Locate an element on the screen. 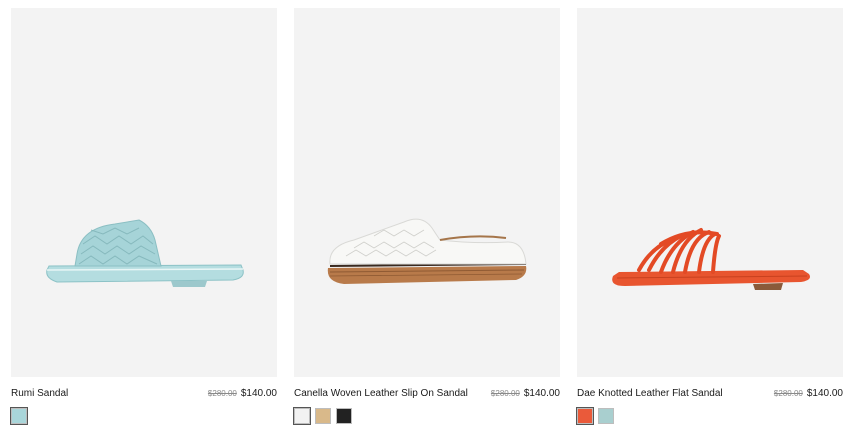 This screenshot has width=850, height=442. swatch-black is located at coordinates (344, 416).